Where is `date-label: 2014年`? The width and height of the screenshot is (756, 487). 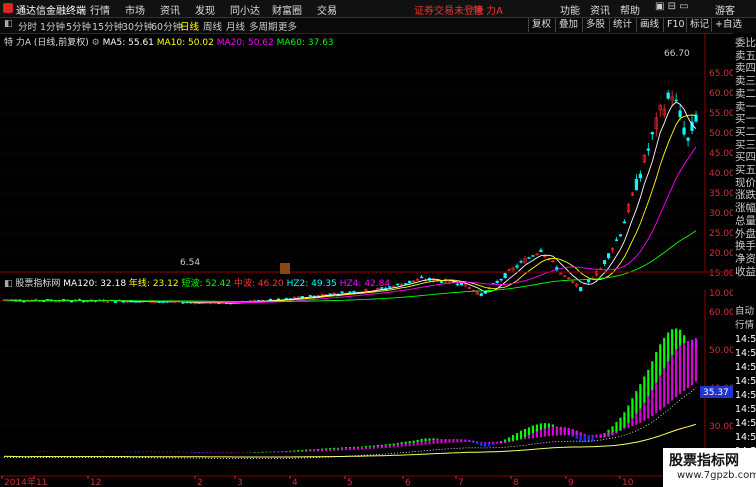 date-label: 2014年 is located at coordinates (20, 481).